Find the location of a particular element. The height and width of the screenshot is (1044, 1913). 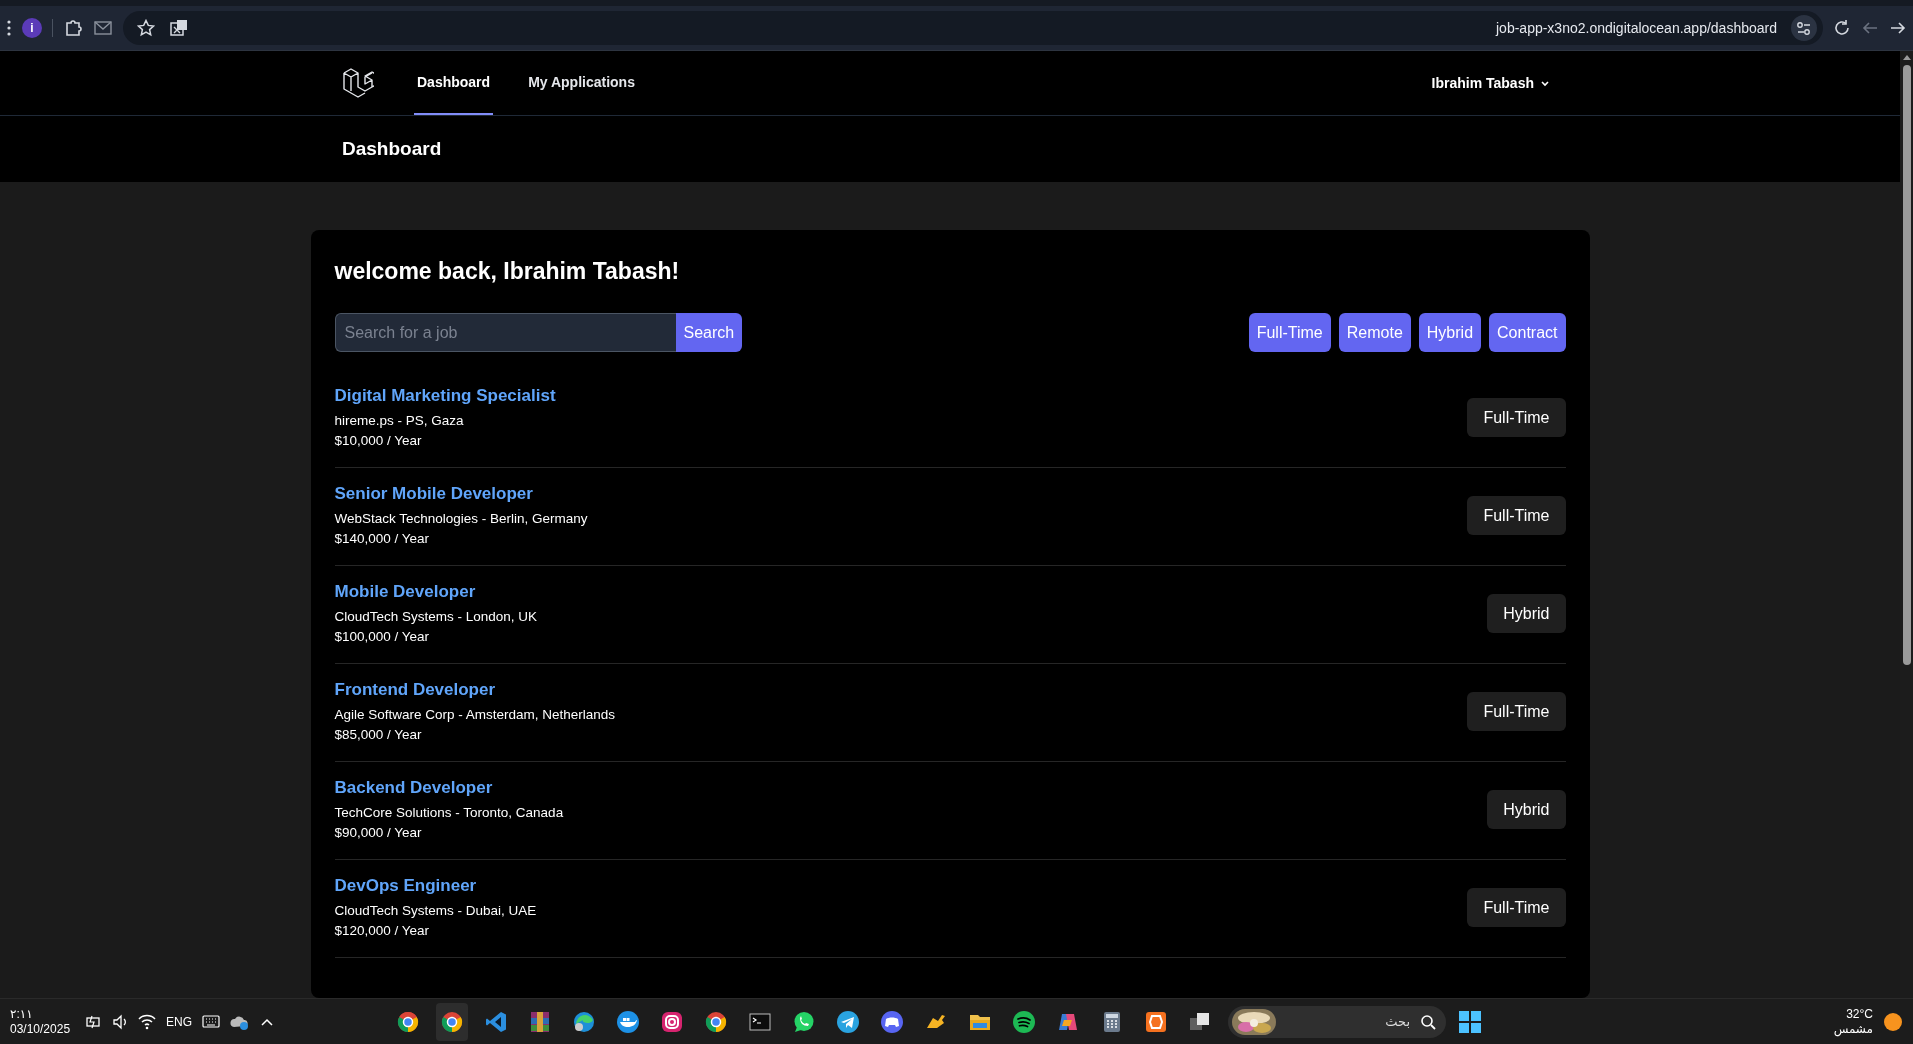

puzzle-icon is located at coordinates (73, 28).